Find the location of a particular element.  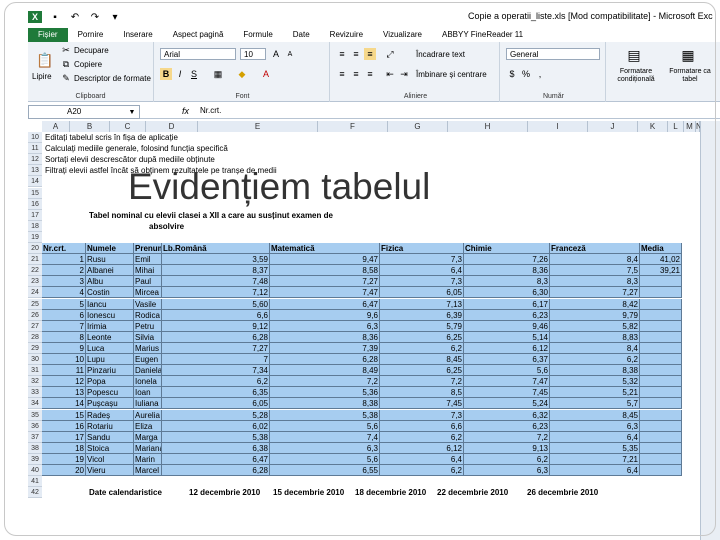

table-cell: Costin is located at coordinates (110, 293).